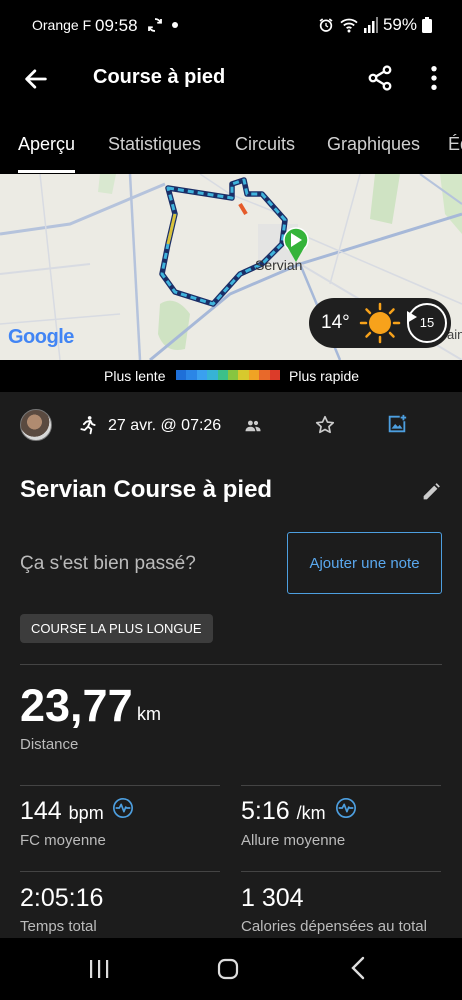  I want to click on heart-rate-chart-icon, so click(123, 808).